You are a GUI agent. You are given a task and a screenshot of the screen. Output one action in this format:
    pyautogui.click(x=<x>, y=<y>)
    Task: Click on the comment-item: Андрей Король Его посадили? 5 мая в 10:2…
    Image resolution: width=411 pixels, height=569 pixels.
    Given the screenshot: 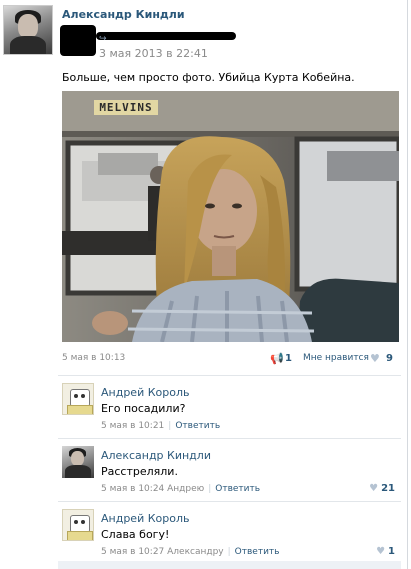 What is the action you would take?
    pyautogui.click(x=229, y=404)
    